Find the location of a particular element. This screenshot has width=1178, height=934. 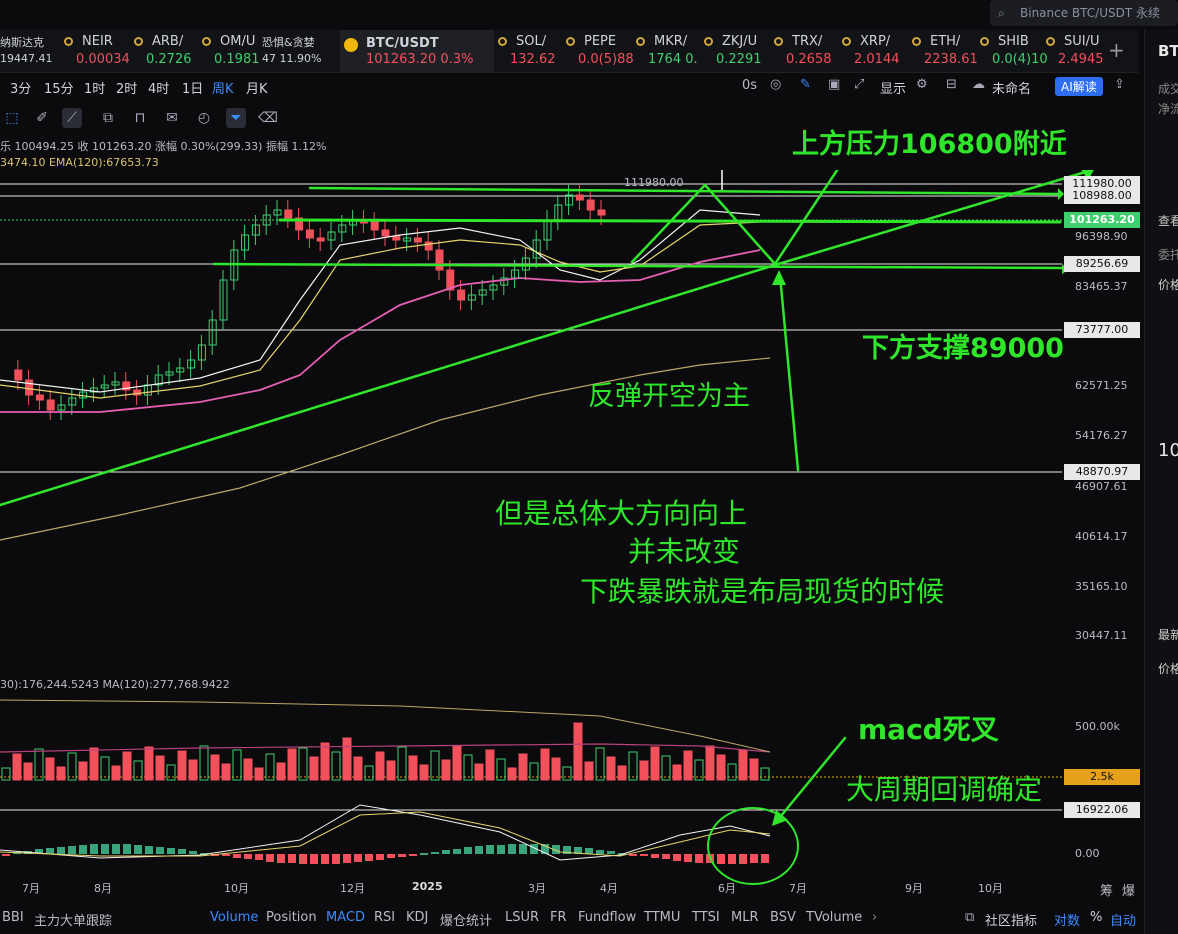

symbol-tab-11: XRP/2.0144 is located at coordinates (873, 51).